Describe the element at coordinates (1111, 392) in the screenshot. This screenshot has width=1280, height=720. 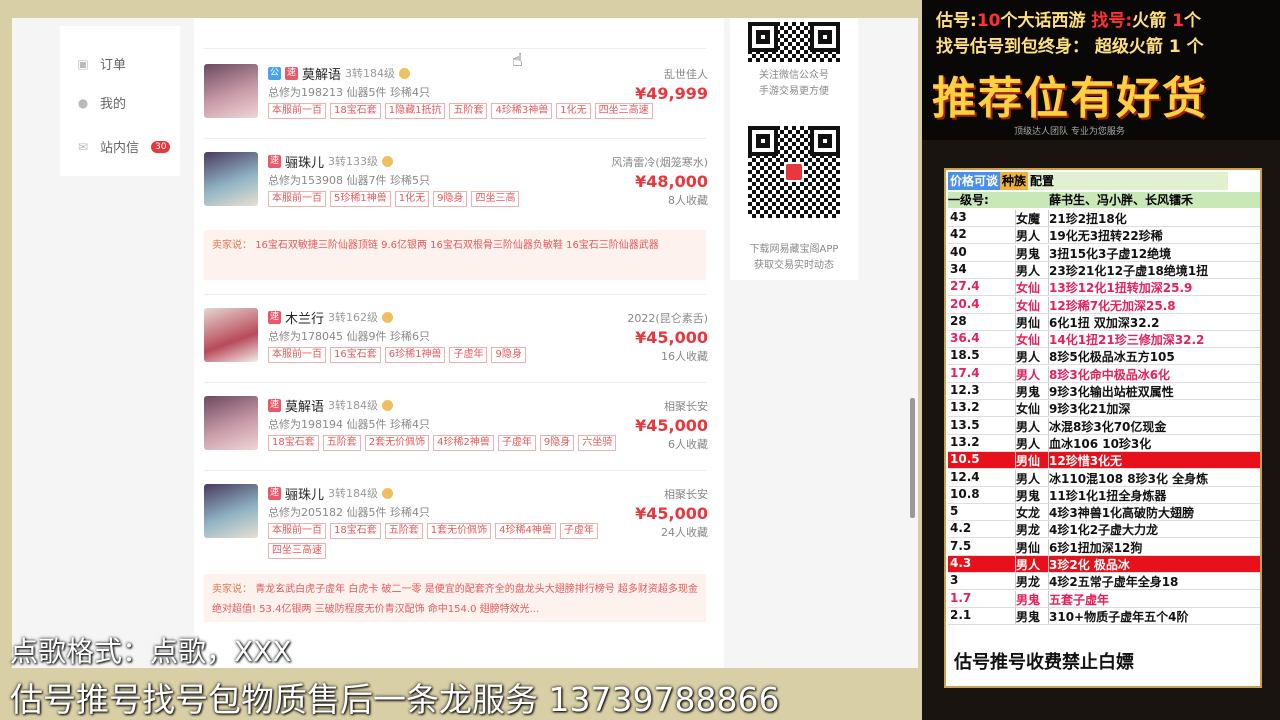
I see `cell-config: 9珍3化输出站桩双属性` at that location.